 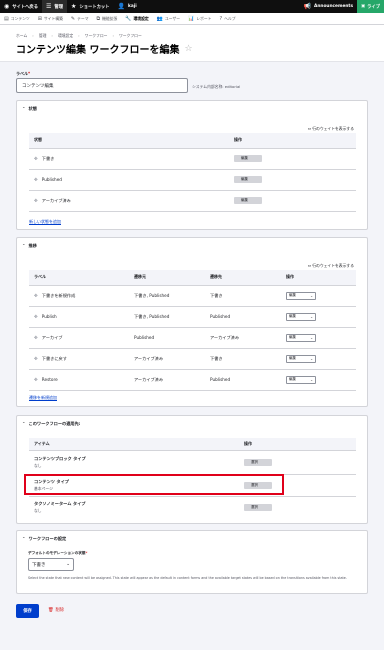 What do you see at coordinates (370, 6) in the screenshot?
I see `workspace-live-button: ▣ ライブ` at bounding box center [370, 6].